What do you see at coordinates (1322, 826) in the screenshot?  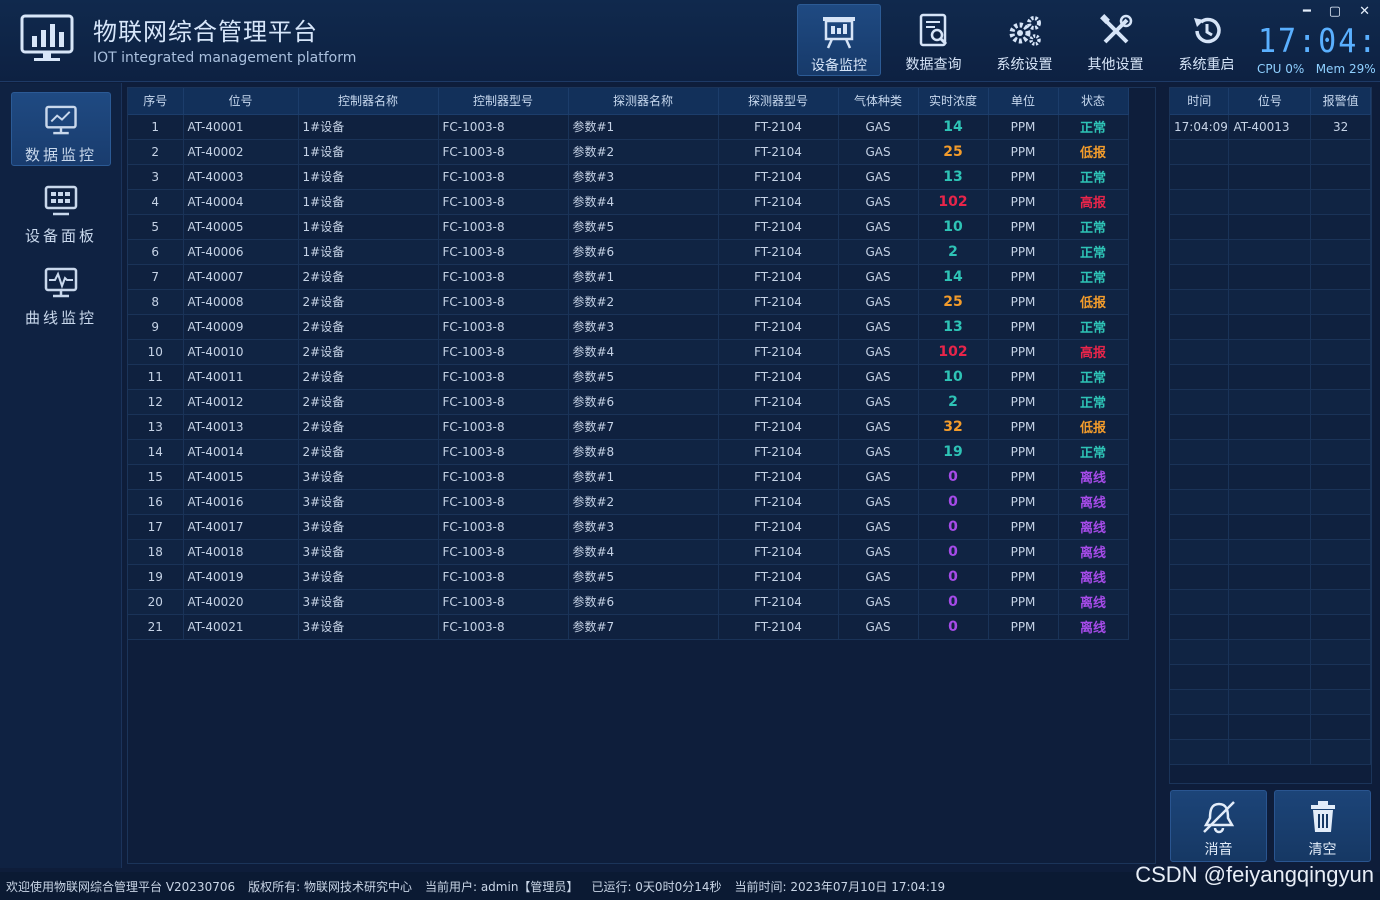 I see `clear-button: 清空` at bounding box center [1322, 826].